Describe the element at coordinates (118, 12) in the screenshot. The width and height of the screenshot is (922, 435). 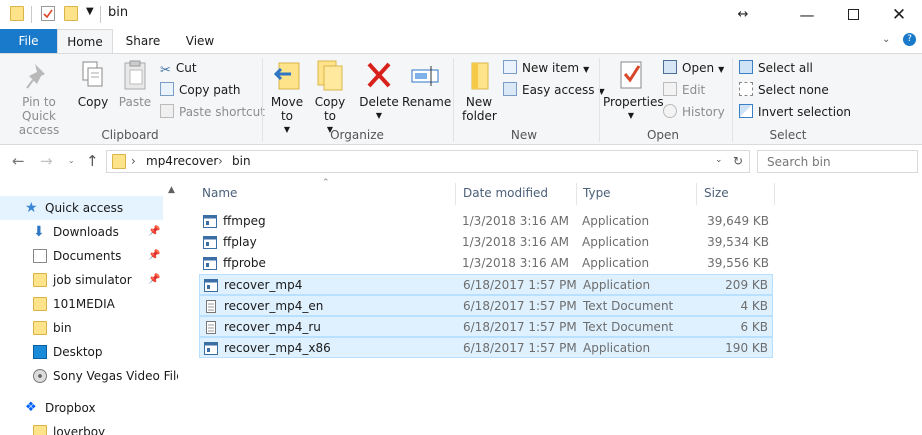
I see `window-title: bin` at that location.